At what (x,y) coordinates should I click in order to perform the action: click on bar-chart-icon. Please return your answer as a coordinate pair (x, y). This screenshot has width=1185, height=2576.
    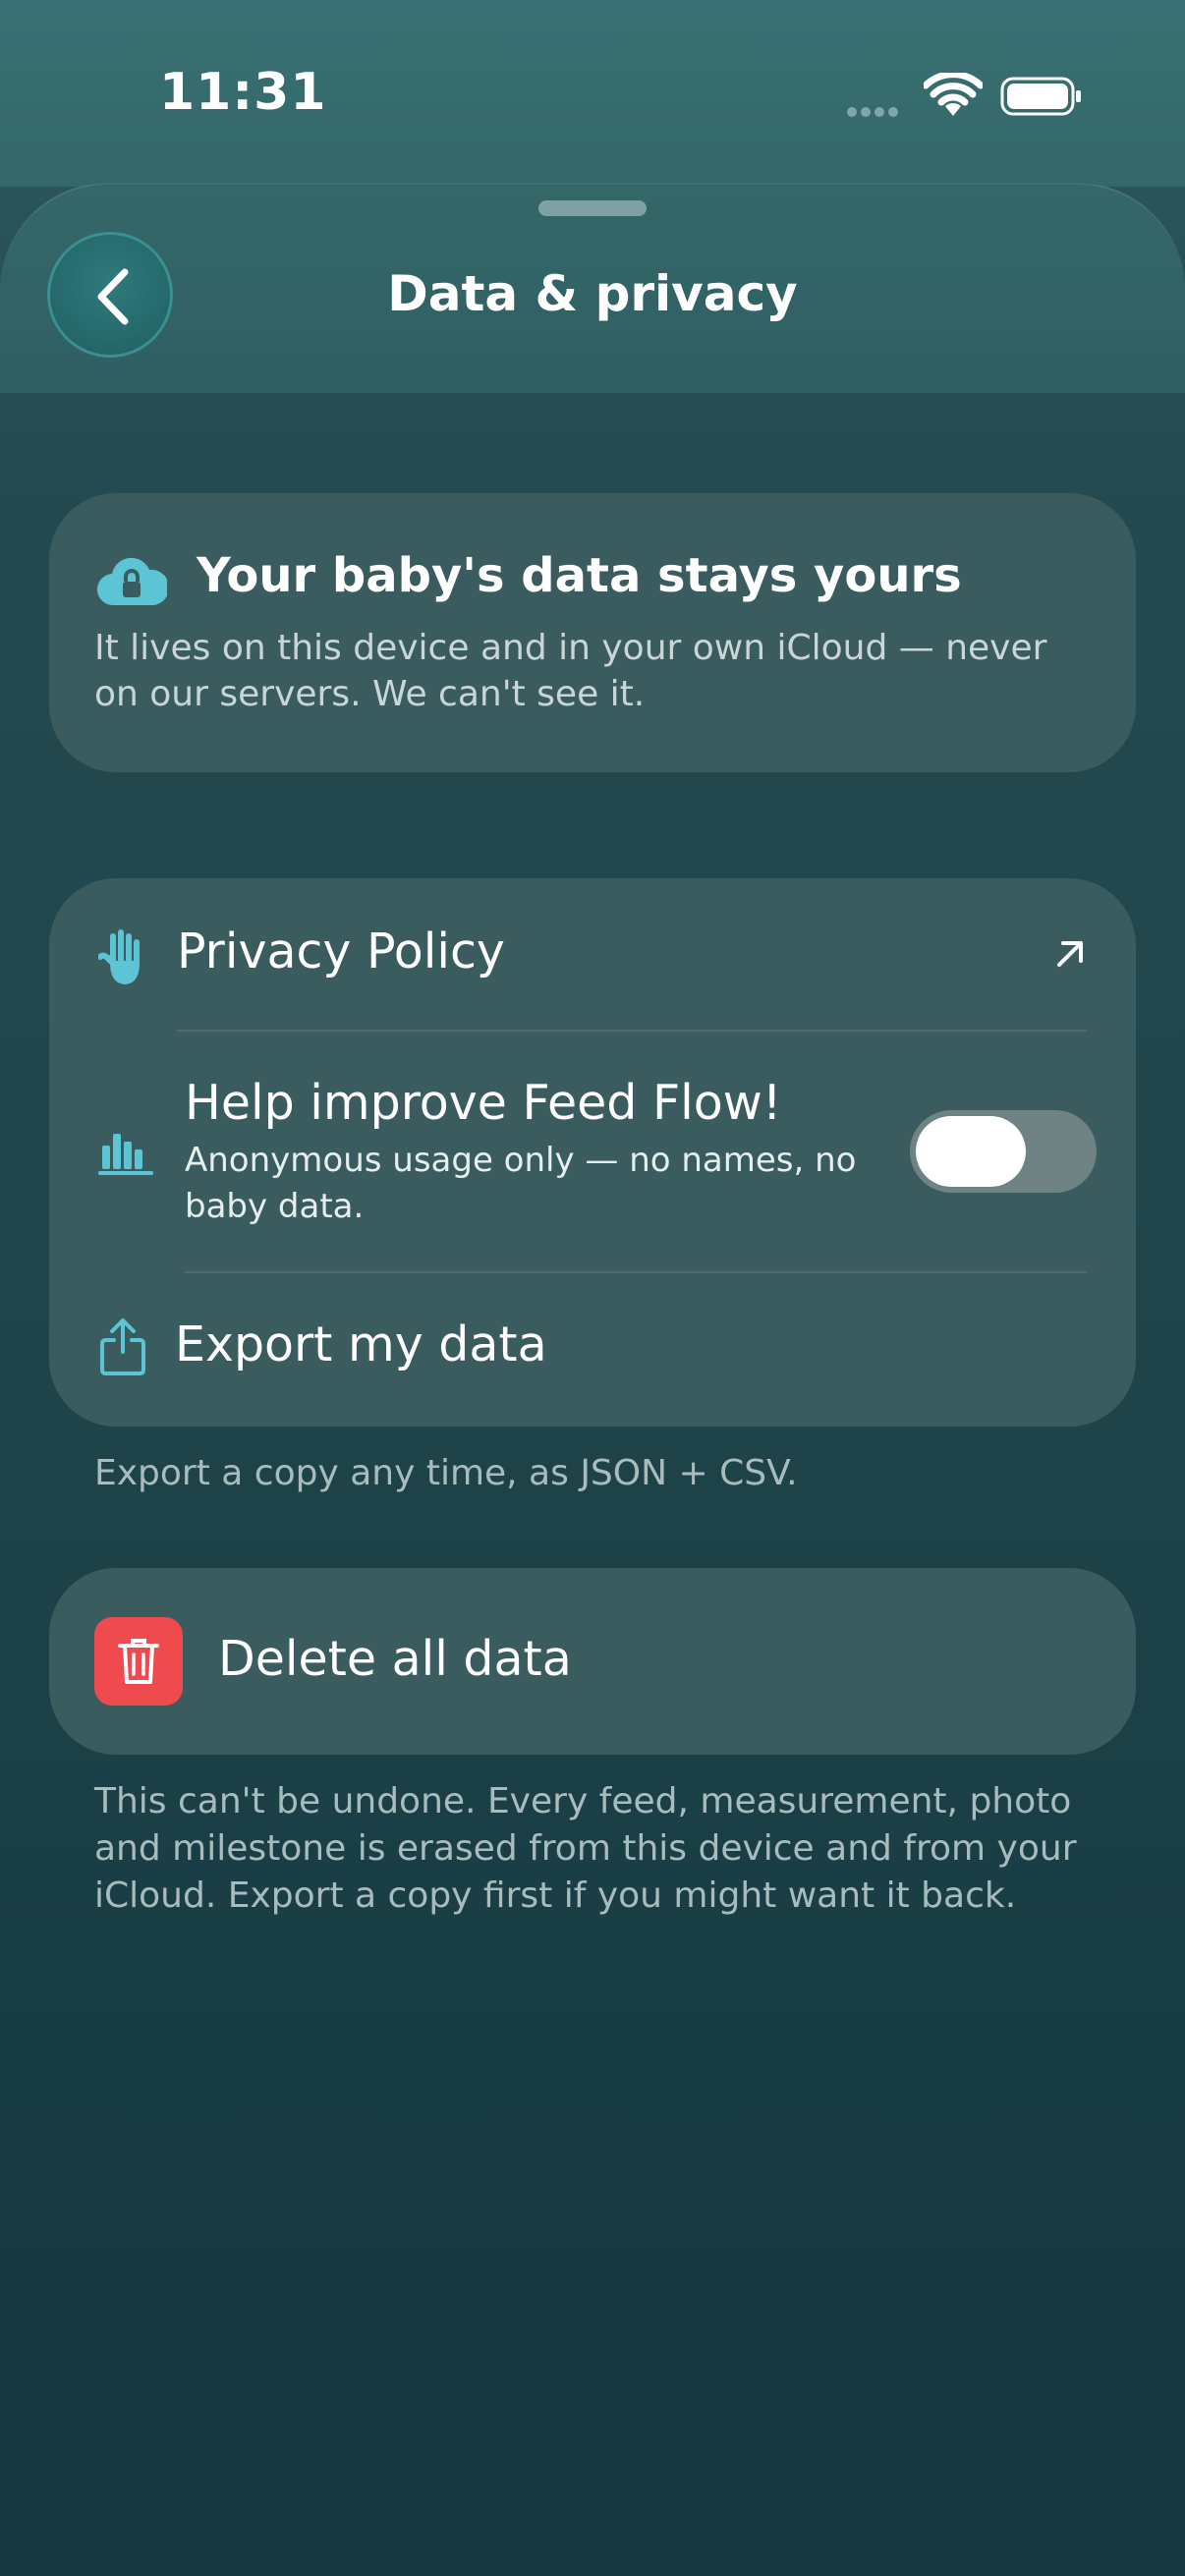
    Looking at the image, I should click on (126, 1154).